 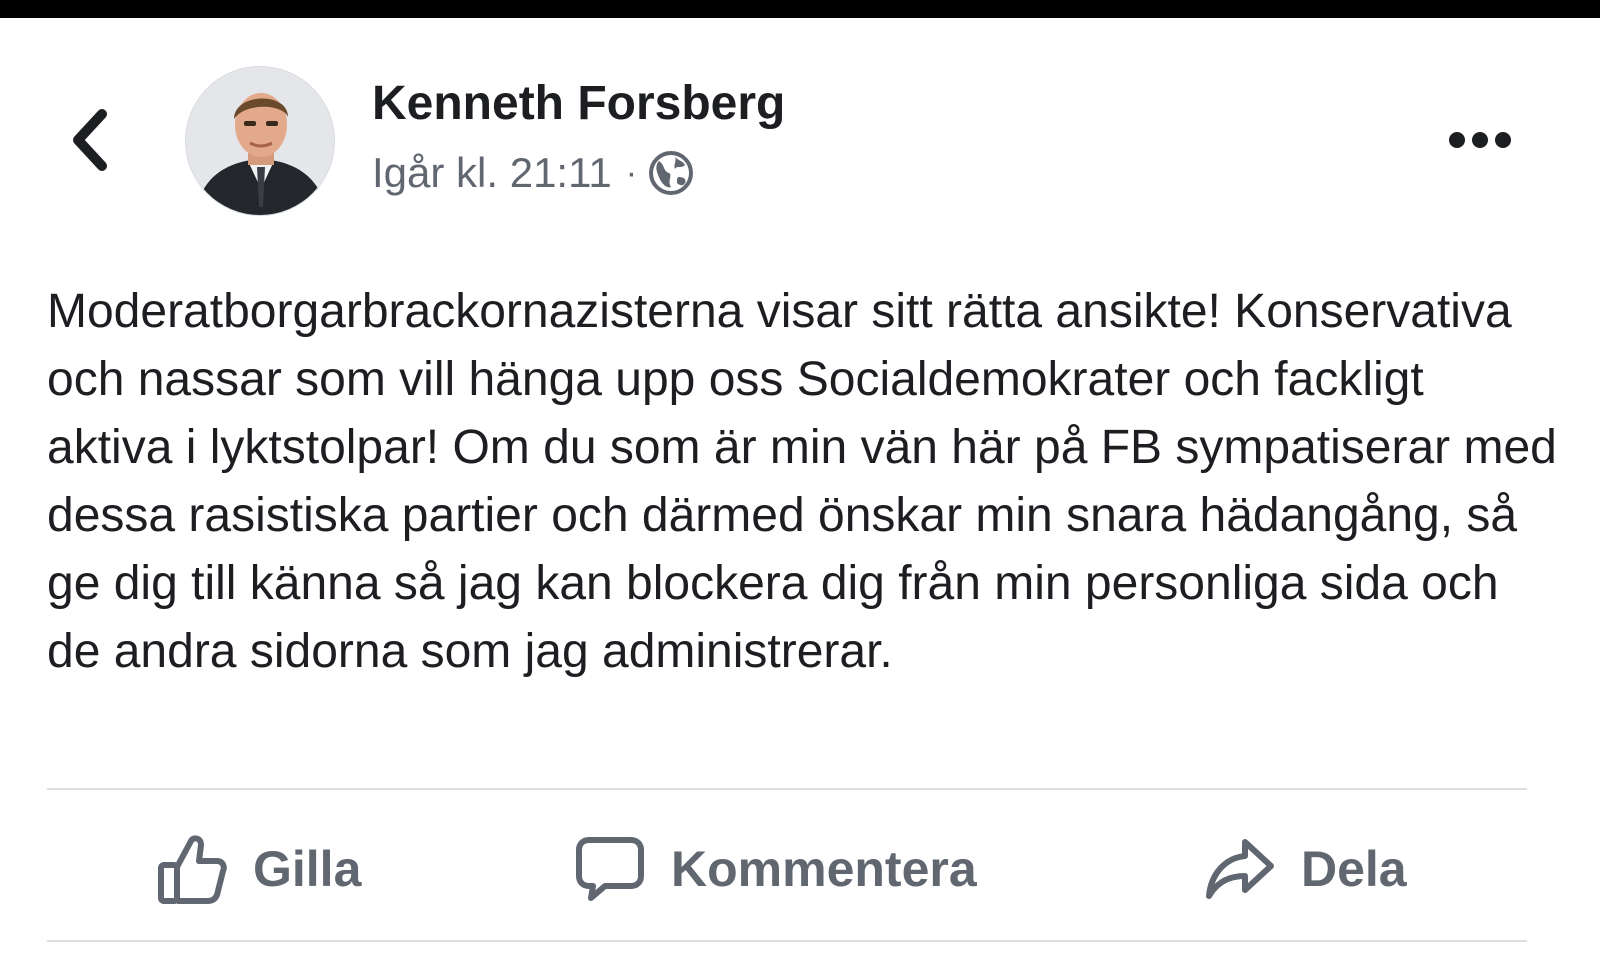 I want to click on post-meta: Igår kl. 21:11 ·, so click(x=533, y=173).